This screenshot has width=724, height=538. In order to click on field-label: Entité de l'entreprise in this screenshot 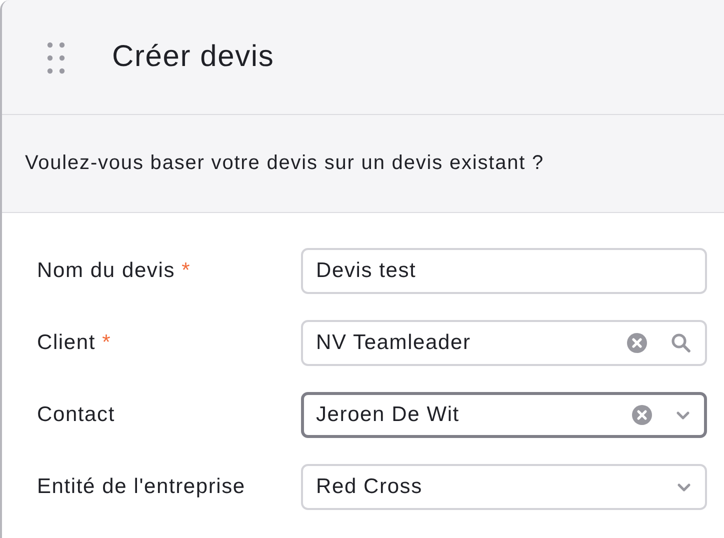, I will do `click(141, 487)`.